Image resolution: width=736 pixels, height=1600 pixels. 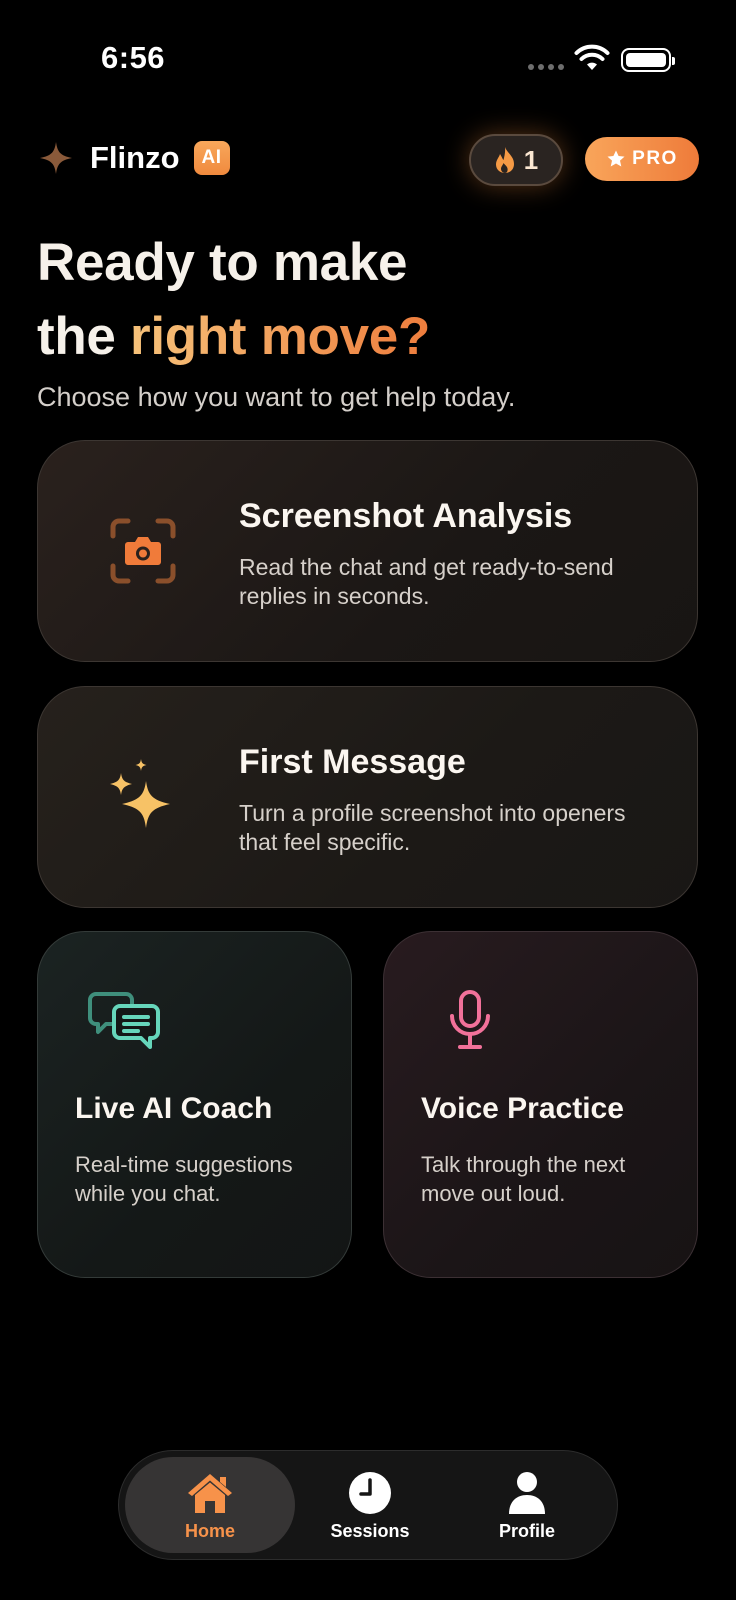 I want to click on home-icon, so click(x=210, y=1493).